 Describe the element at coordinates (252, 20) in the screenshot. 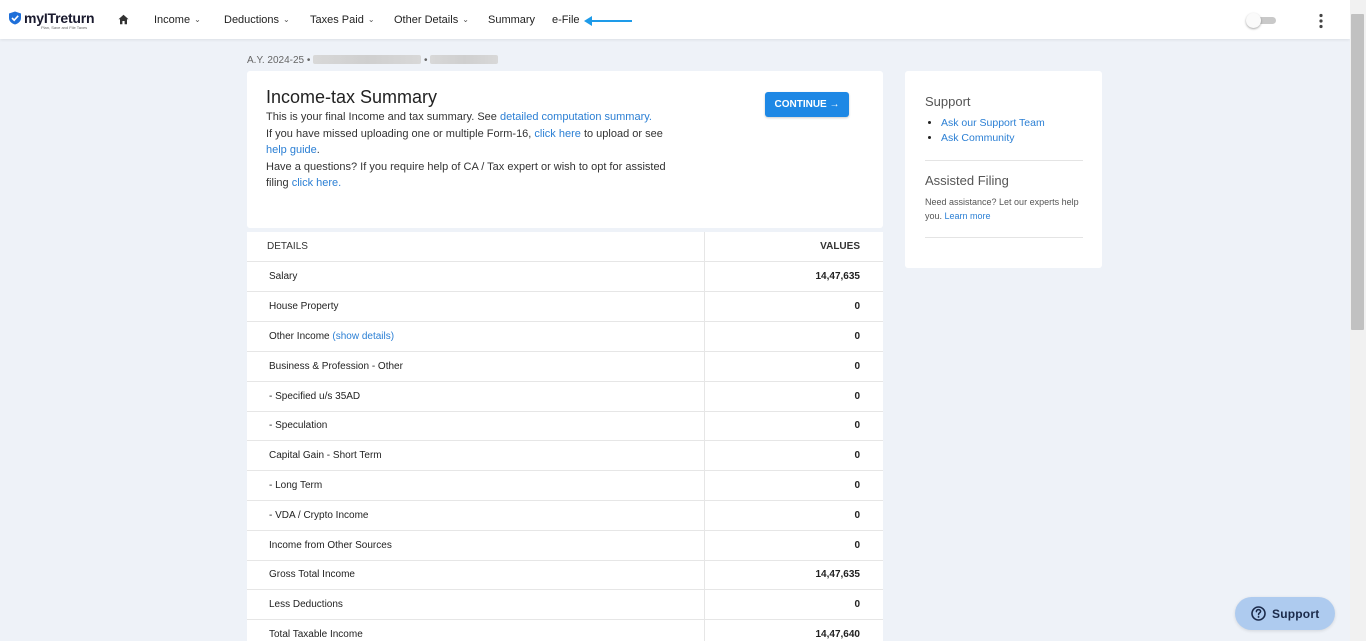

I see `nav-deductions-label: Deductions` at that location.